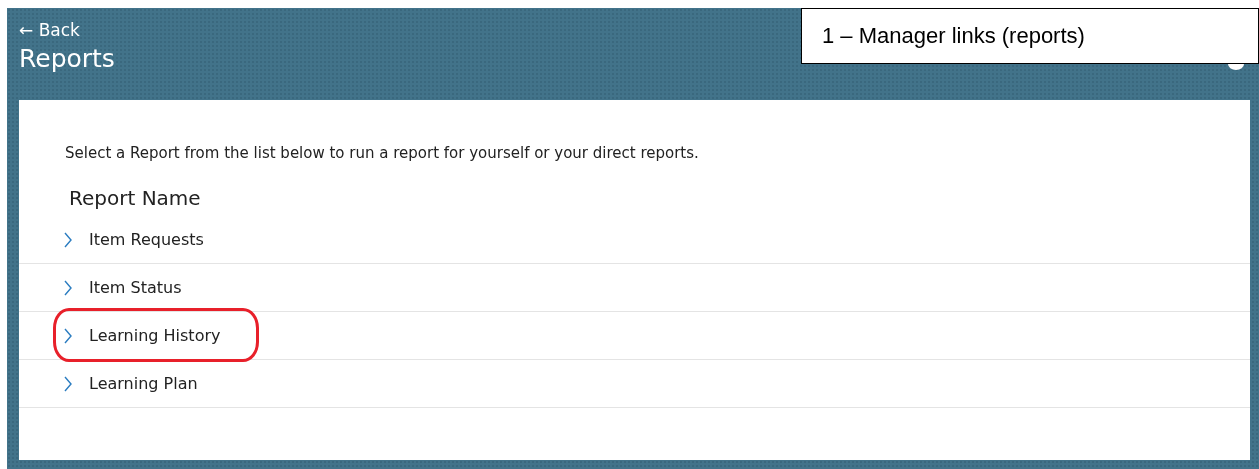  I want to click on back-link: ← Back, so click(49, 30).